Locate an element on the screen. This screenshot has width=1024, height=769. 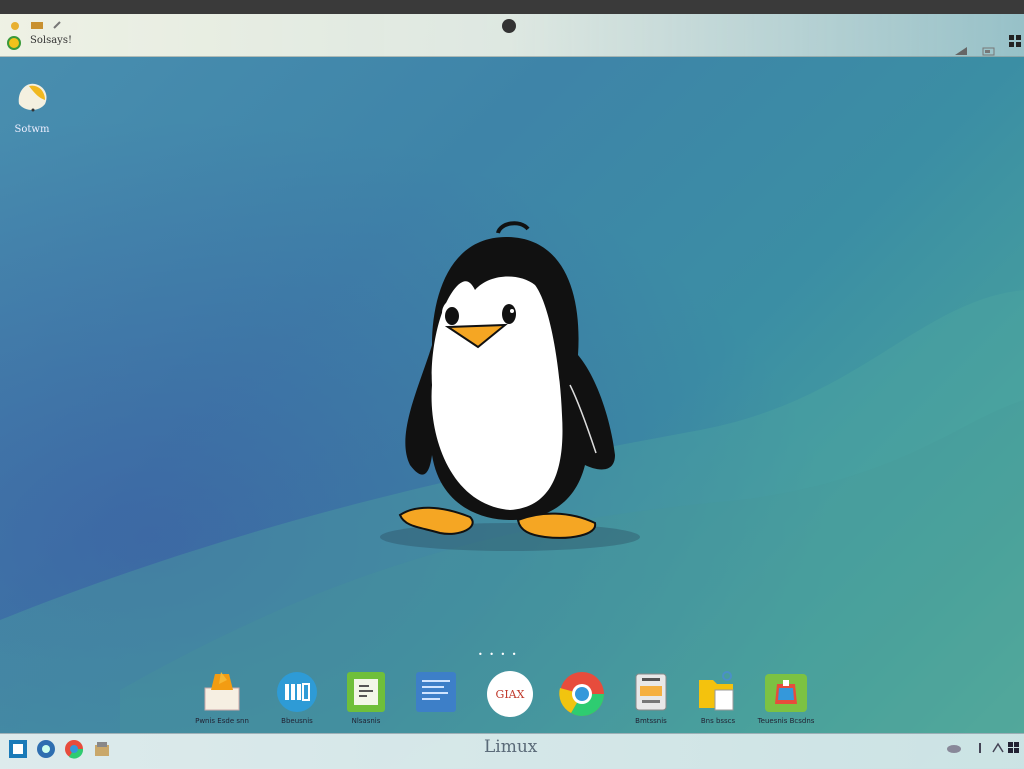
files-icon is located at coordinates (222, 691).